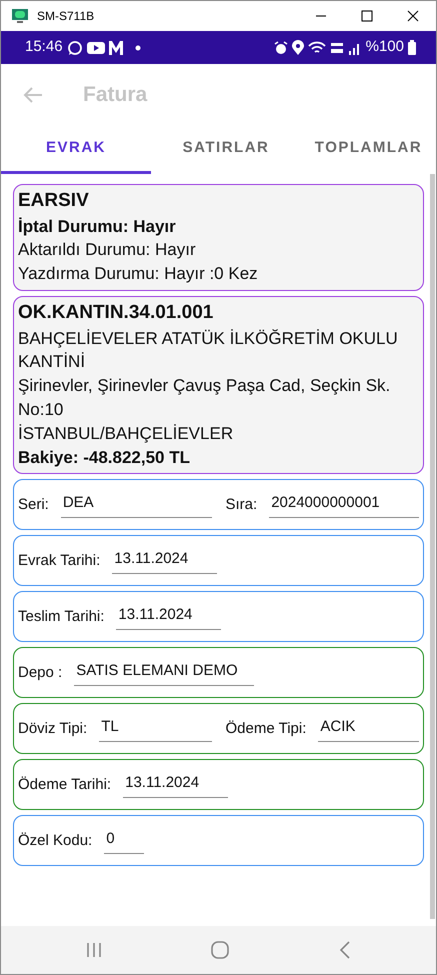  Describe the element at coordinates (266, 728) in the screenshot. I see `field-label: Ödeme Tipi:` at that location.